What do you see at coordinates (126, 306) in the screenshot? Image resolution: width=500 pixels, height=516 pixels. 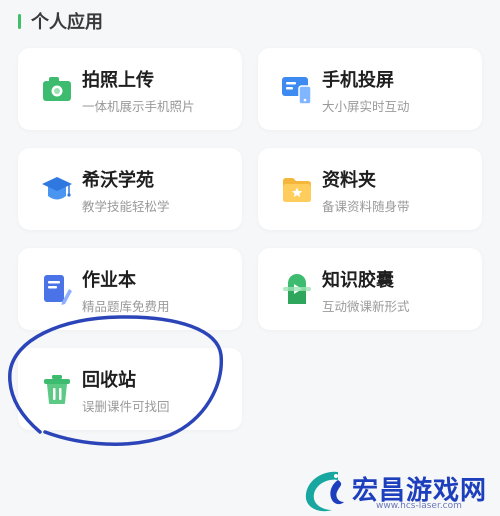 I see `app-description: 精品题库免费用` at bounding box center [126, 306].